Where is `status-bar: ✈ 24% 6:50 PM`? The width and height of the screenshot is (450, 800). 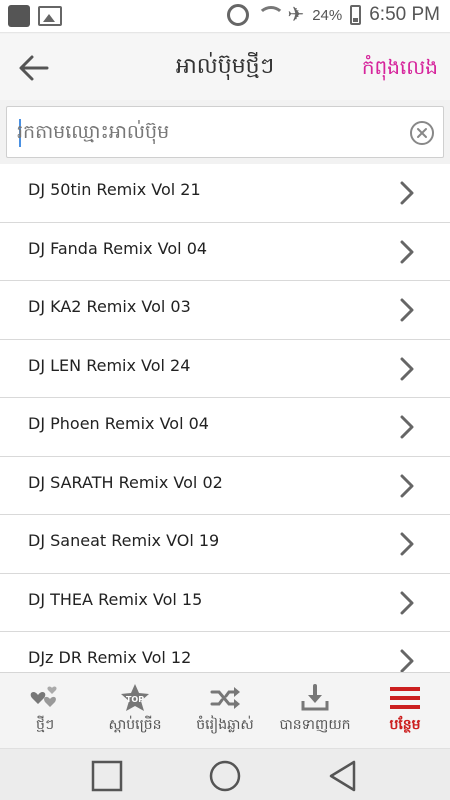
status-bar: ✈ 24% 6:50 PM is located at coordinates (225, 16).